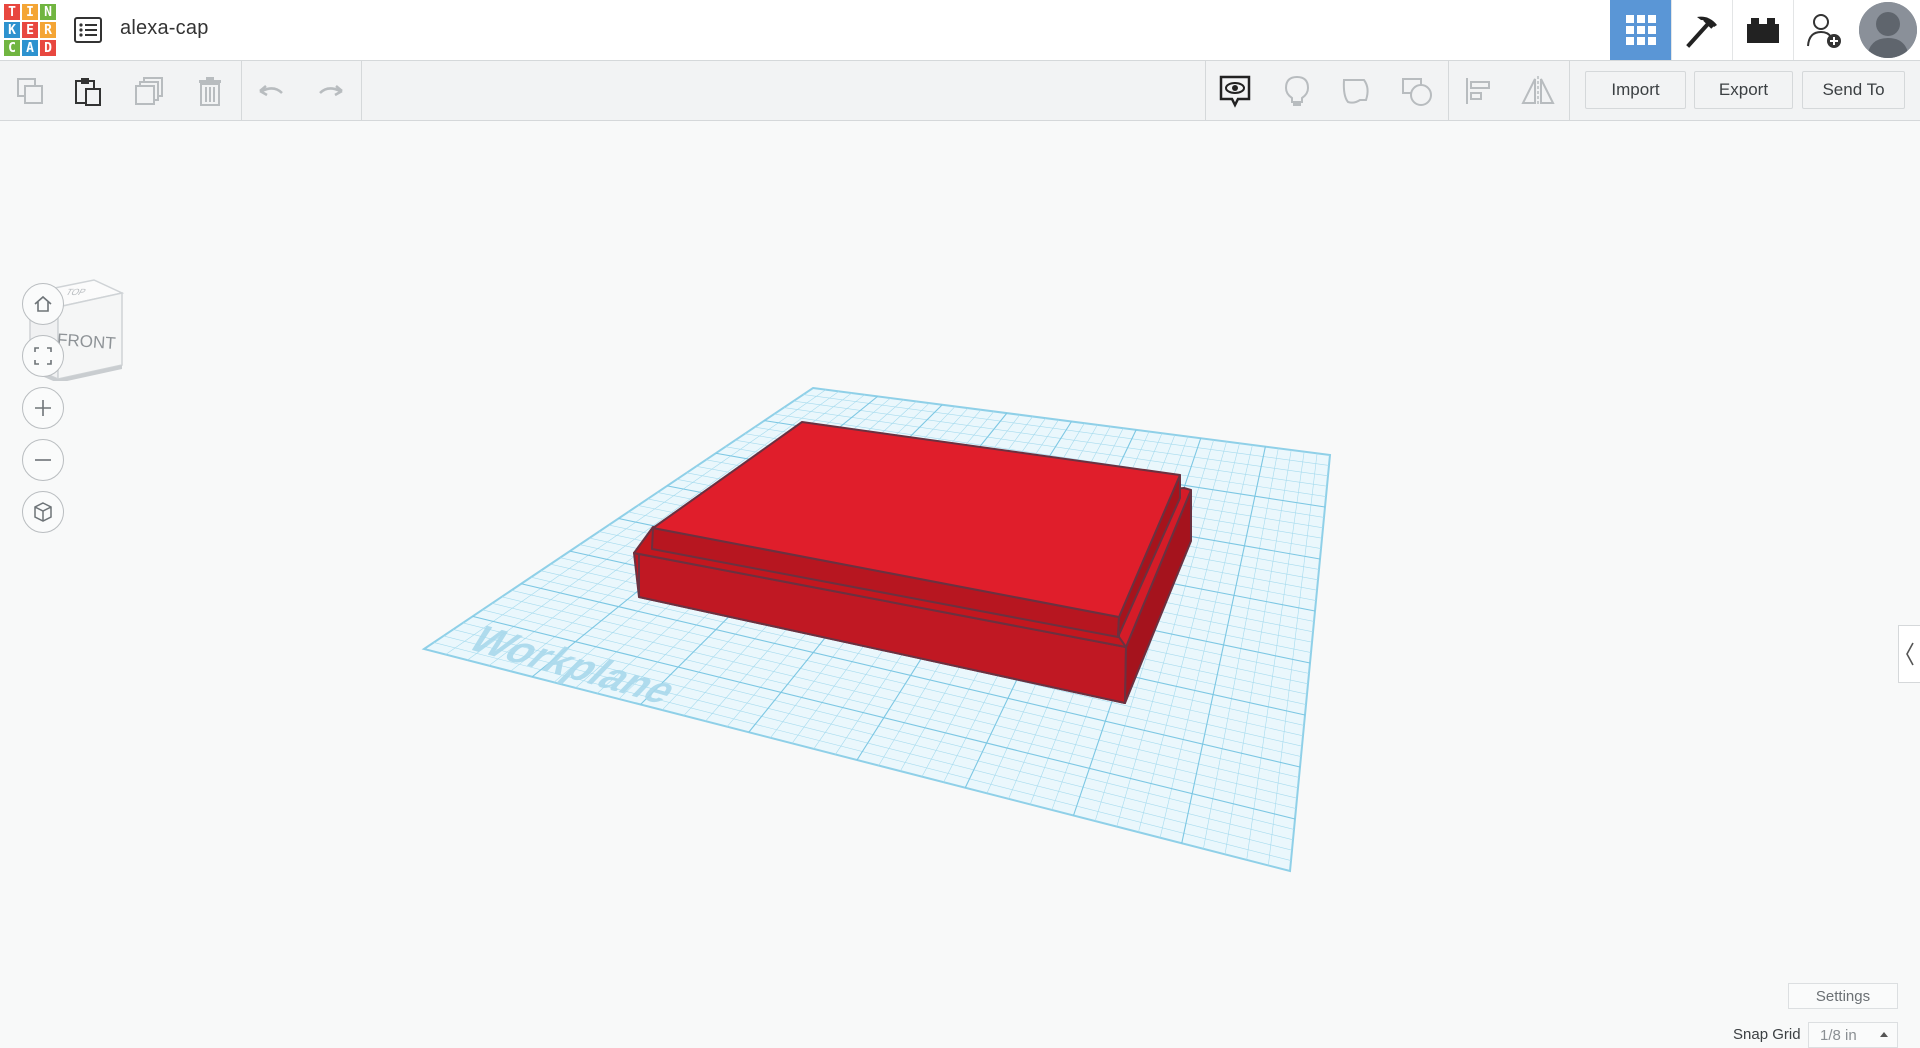 The height and width of the screenshot is (1048, 1920). I want to click on fit-view-icon, so click(43, 356).